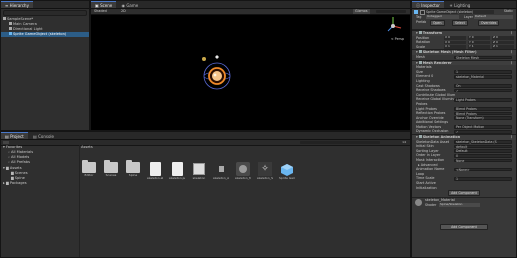  Describe the element at coordinates (508, 11) in the screenshot. I see `static-toggle: Static` at that location.